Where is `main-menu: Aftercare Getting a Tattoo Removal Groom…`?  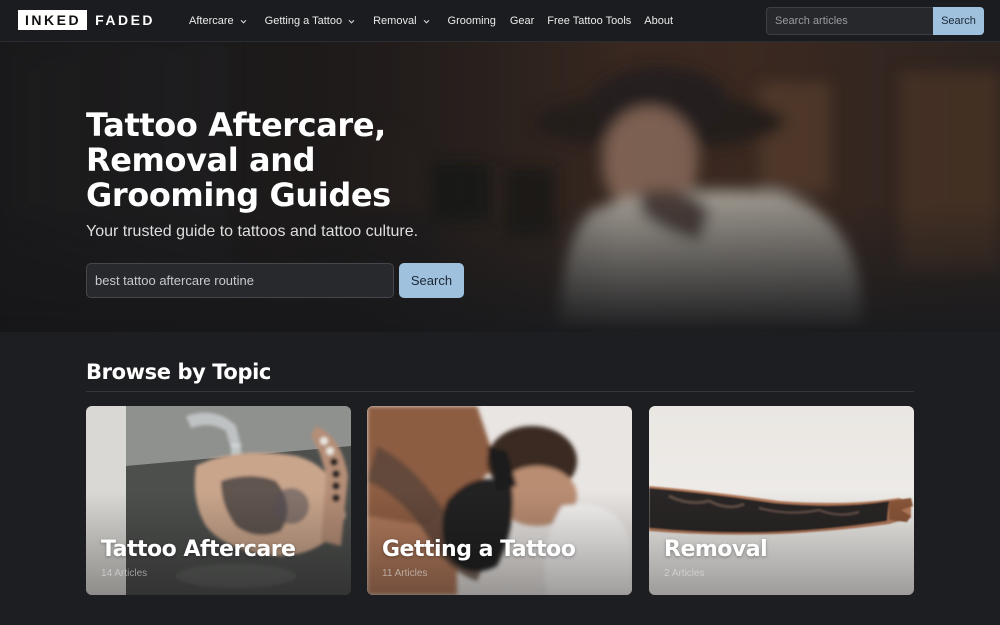
main-menu: Aftercare Getting a Tattoo Removal Groom… is located at coordinates (431, 21).